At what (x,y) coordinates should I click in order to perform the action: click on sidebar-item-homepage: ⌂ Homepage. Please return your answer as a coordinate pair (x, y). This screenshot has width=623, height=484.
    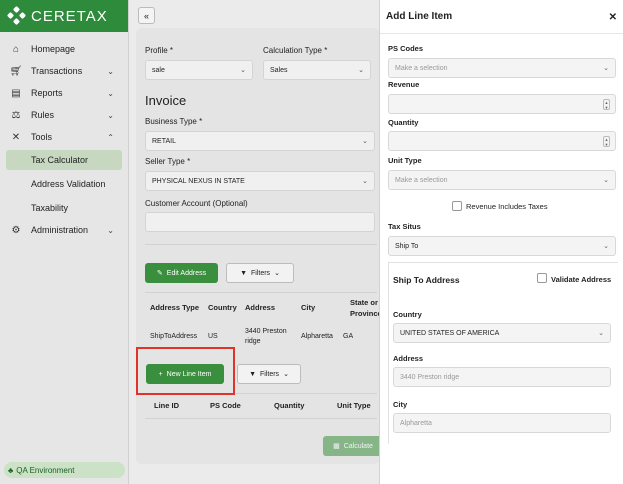
    Looking at the image, I should click on (64, 49).